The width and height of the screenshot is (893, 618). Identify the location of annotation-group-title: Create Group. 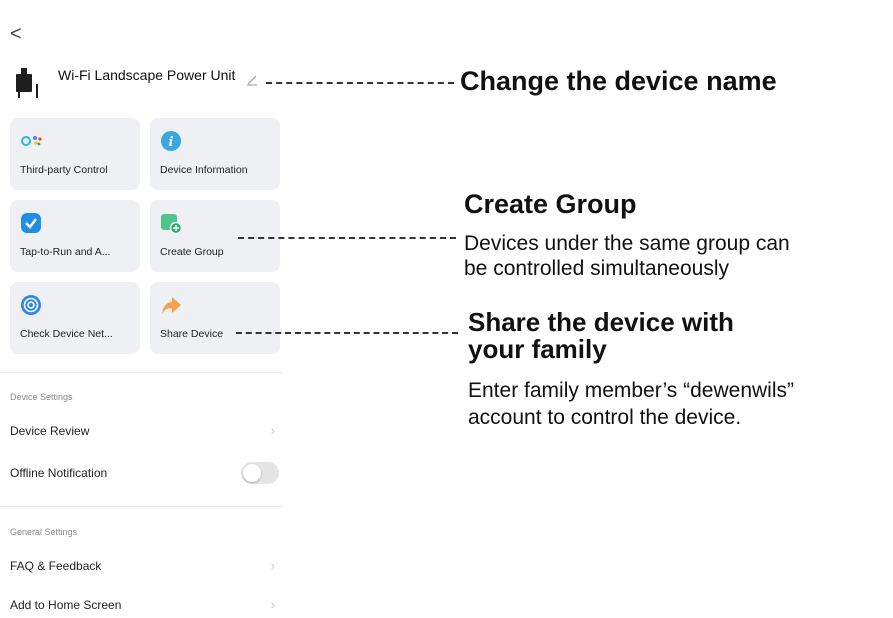
(550, 204).